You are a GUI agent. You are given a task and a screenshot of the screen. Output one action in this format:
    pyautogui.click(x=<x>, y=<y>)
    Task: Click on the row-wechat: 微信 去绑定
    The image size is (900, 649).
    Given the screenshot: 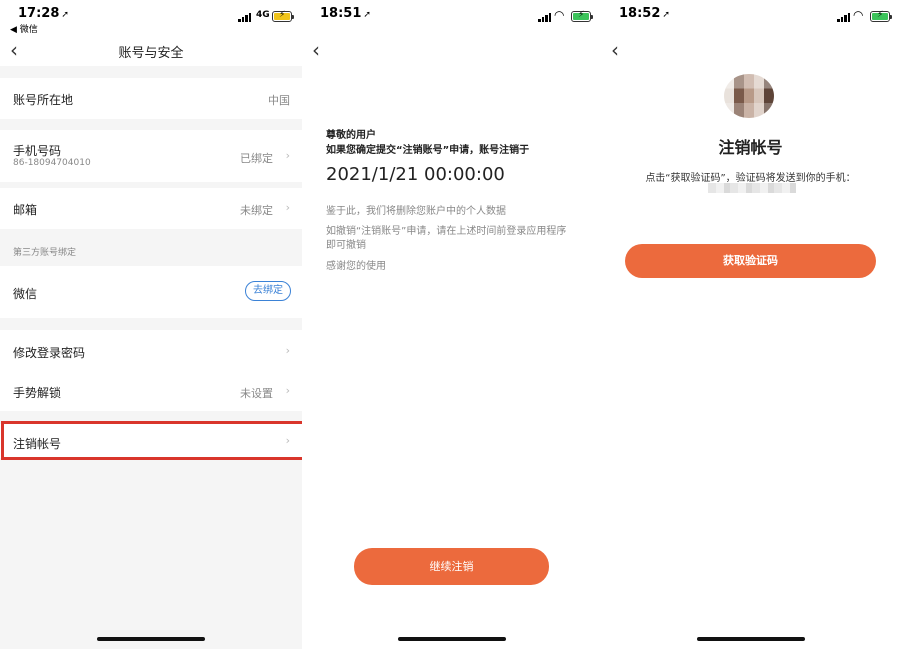 What is the action you would take?
    pyautogui.click(x=151, y=292)
    